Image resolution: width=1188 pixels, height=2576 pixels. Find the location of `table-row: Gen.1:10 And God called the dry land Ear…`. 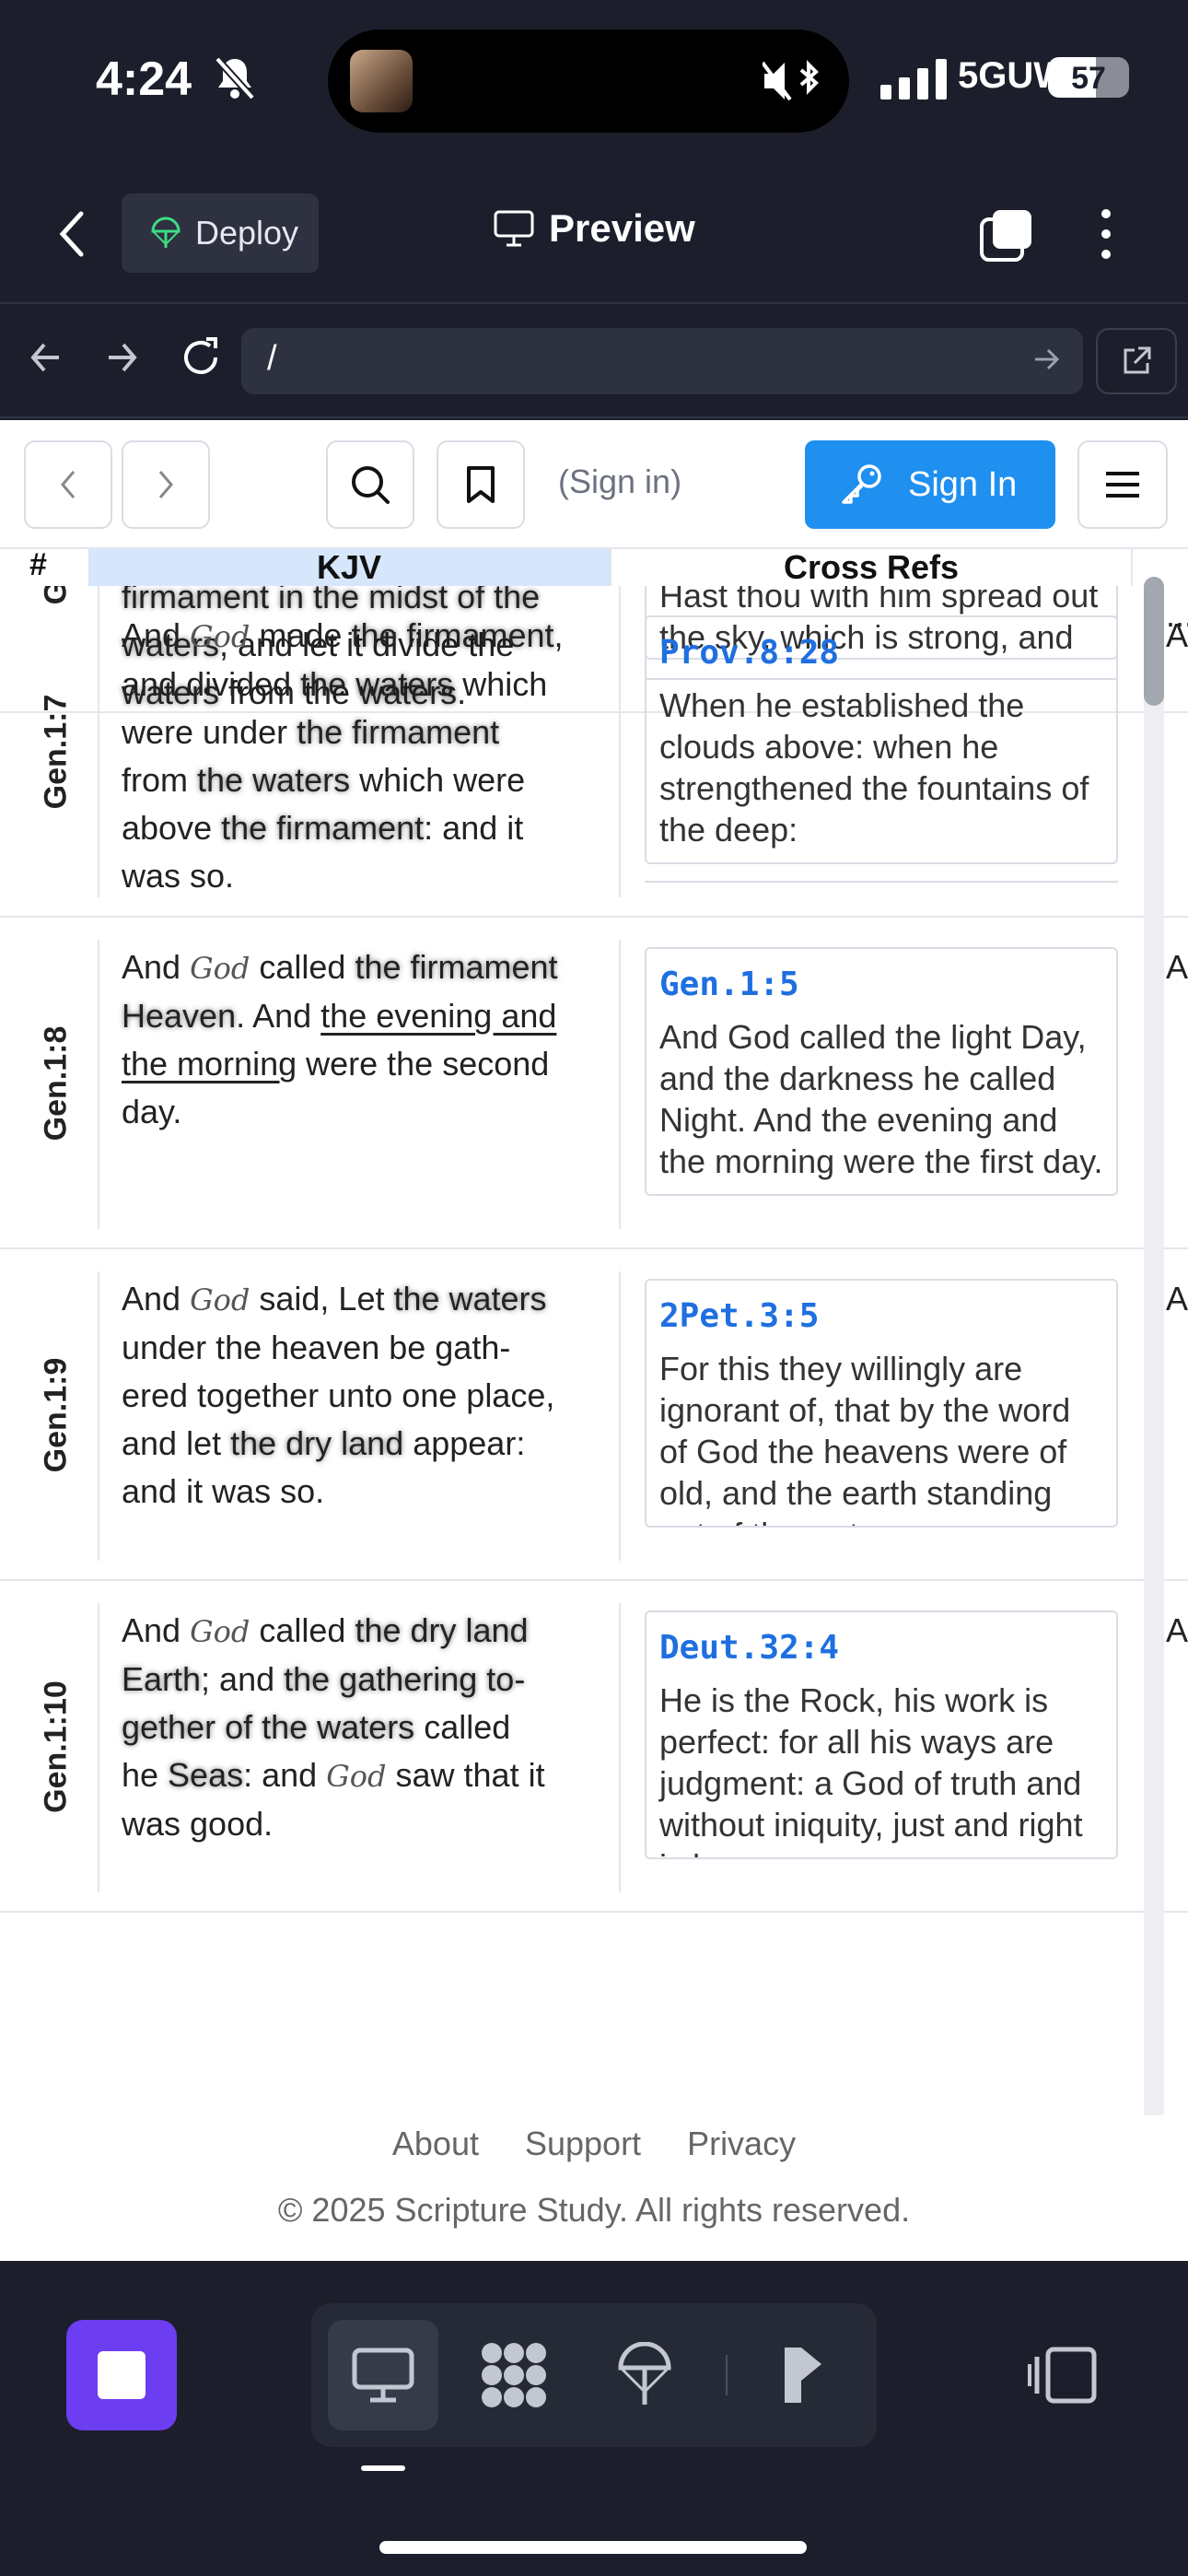

table-row: Gen.1:10 And God called the dry land Ear… is located at coordinates (594, 1747).